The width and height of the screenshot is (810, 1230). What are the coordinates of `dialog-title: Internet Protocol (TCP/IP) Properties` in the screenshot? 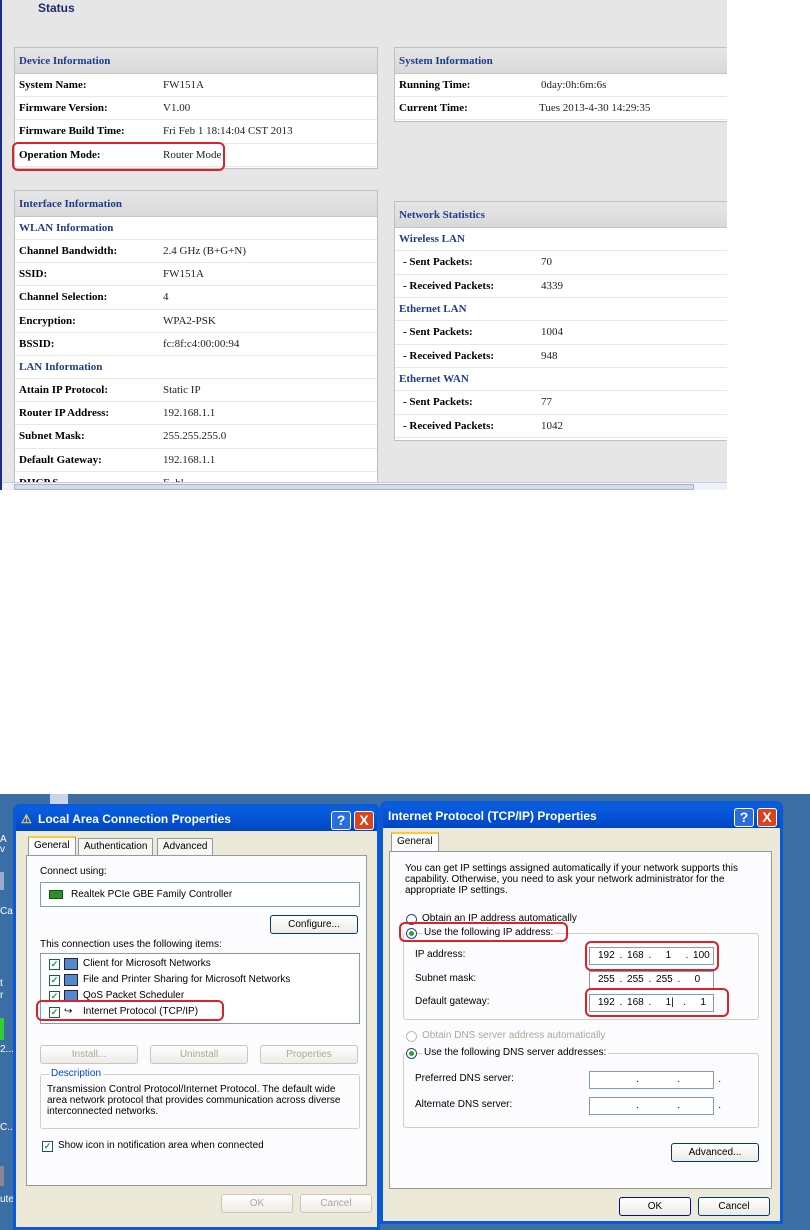 It's located at (492, 816).